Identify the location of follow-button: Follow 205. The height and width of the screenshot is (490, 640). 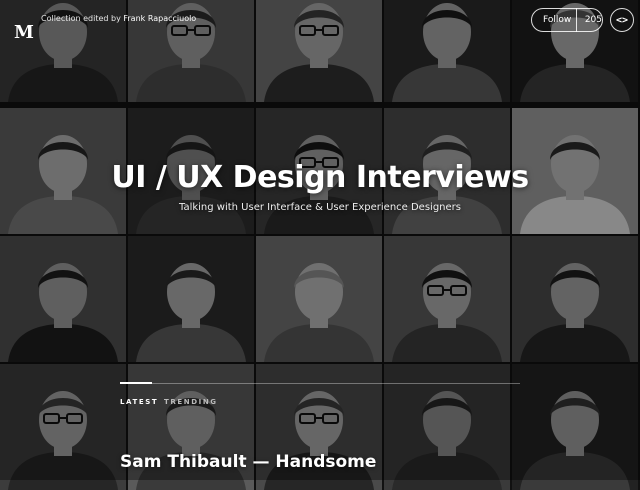
(567, 20).